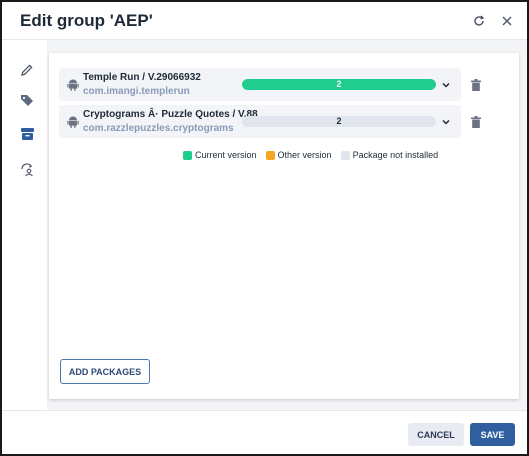  Describe the element at coordinates (226, 155) in the screenshot. I see `legend-label: Current version` at that location.